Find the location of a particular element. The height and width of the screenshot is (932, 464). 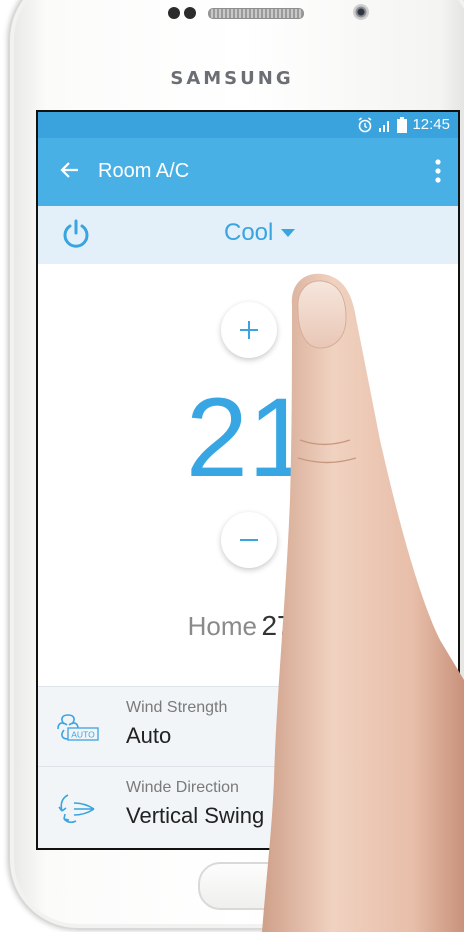

home-label: Home is located at coordinates (222, 626).